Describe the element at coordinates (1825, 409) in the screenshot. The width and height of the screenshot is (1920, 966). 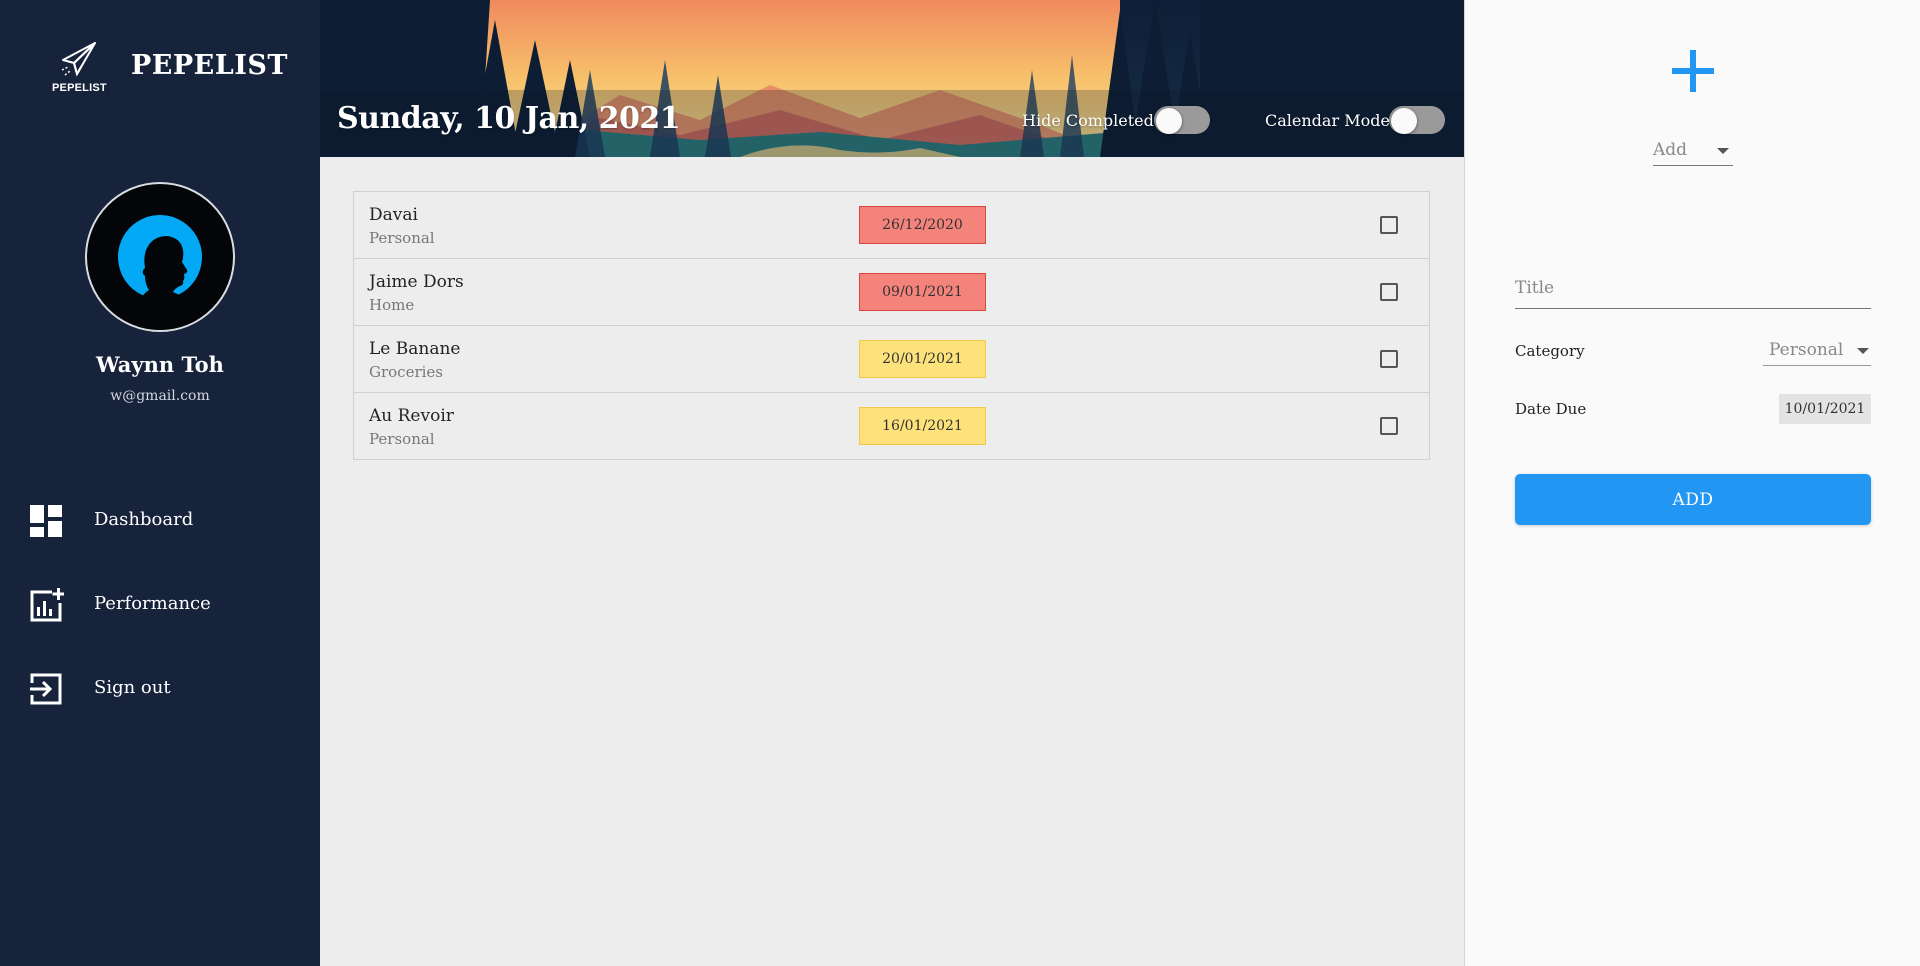
I see `date-due-field: 10/01/2021` at that location.